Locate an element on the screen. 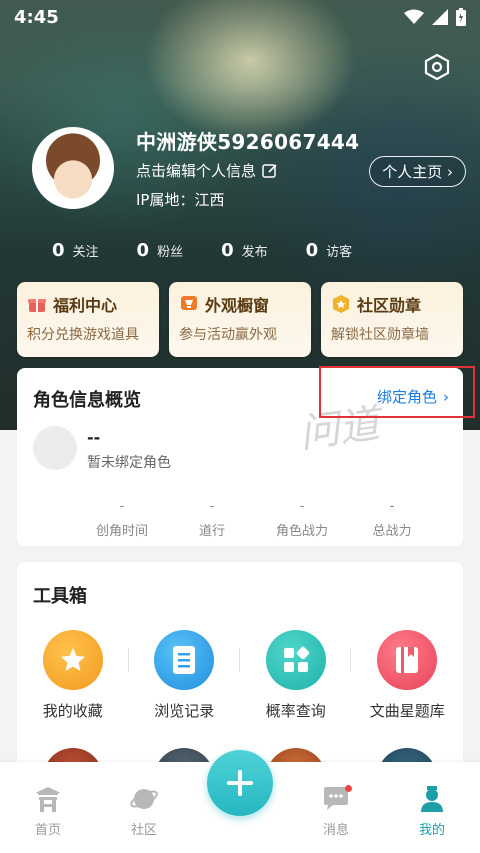 Image resolution: width=480 pixels, height=853 pixels. stat-posts: 0 发布 is located at coordinates (244, 250).